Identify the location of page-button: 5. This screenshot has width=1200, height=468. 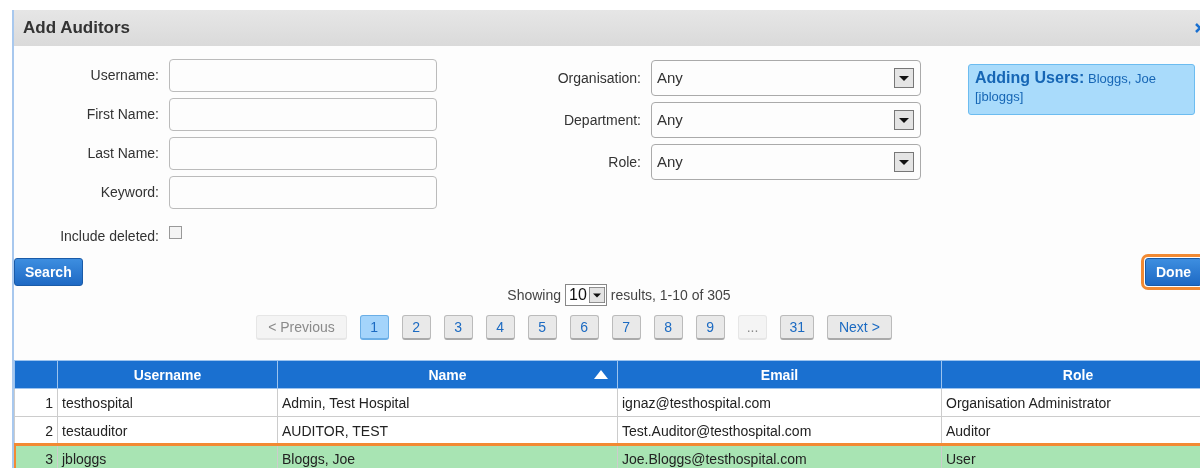
(542, 327).